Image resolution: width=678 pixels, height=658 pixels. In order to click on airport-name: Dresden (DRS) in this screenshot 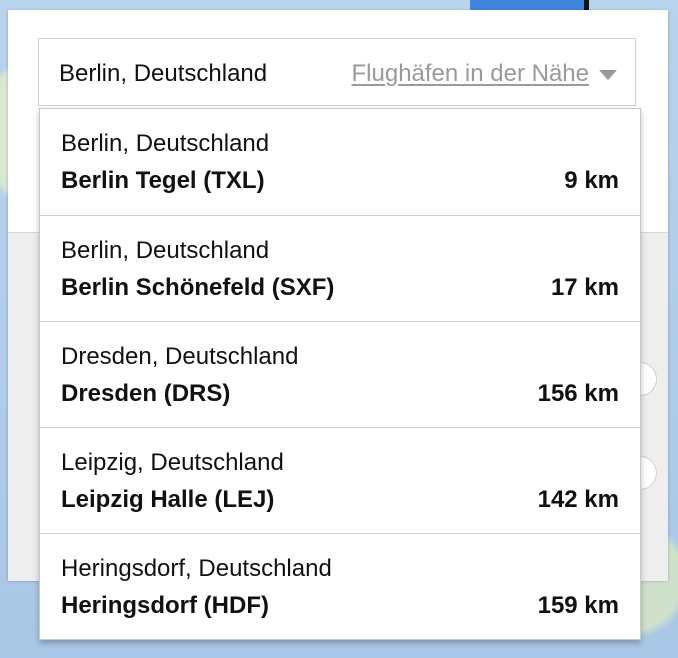, I will do `click(146, 393)`.